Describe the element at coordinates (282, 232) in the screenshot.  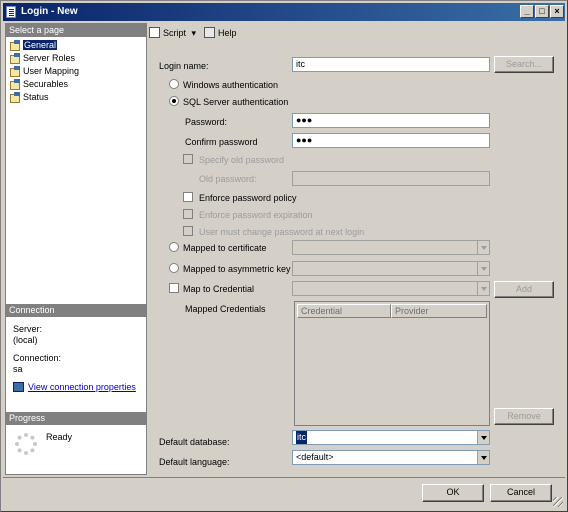
I see `must-change-password-label: User must change password at next login` at that location.